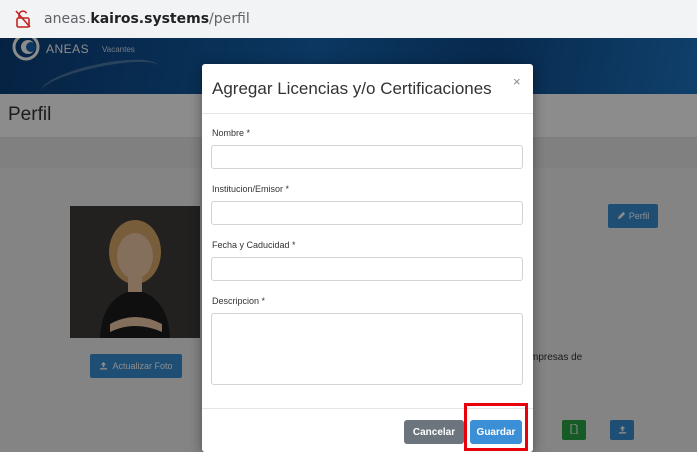 The height and width of the screenshot is (452, 697). Describe the element at coordinates (150, 19) in the screenshot. I see `url-domain: kairos.systems` at that location.